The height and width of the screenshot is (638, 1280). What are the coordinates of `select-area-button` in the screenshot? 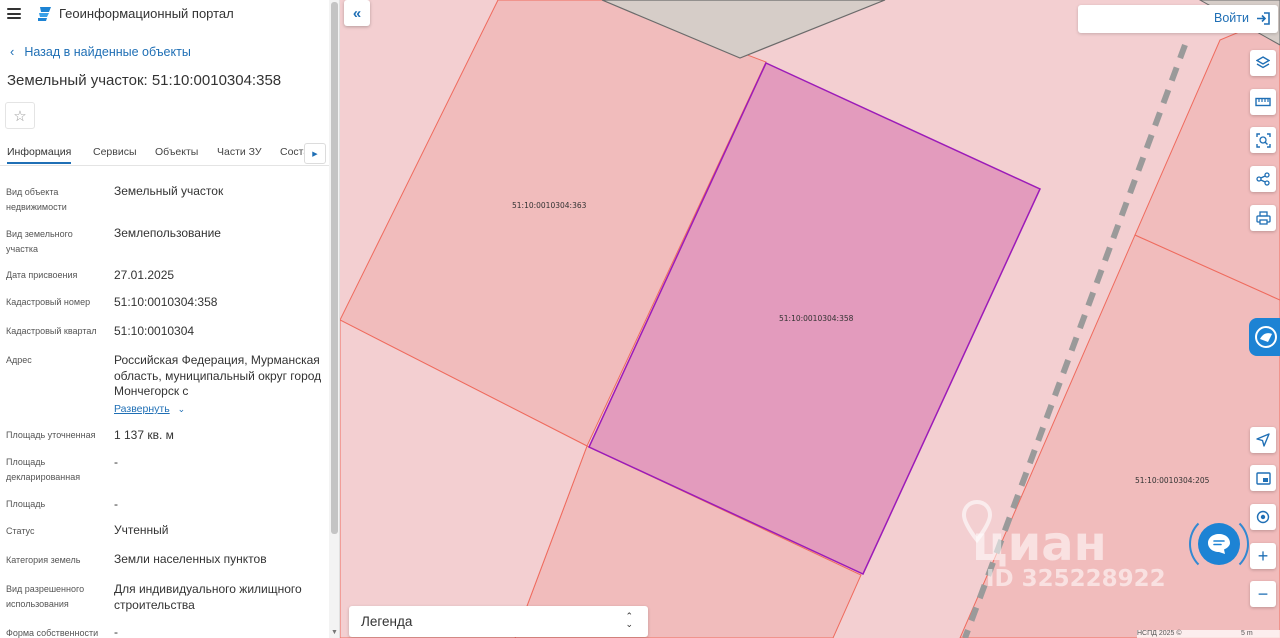 It's located at (1263, 140).